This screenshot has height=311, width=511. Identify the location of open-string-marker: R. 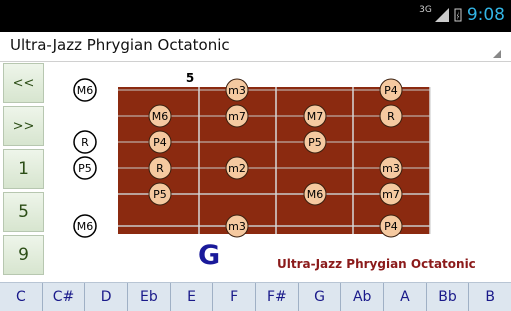
(85, 142).